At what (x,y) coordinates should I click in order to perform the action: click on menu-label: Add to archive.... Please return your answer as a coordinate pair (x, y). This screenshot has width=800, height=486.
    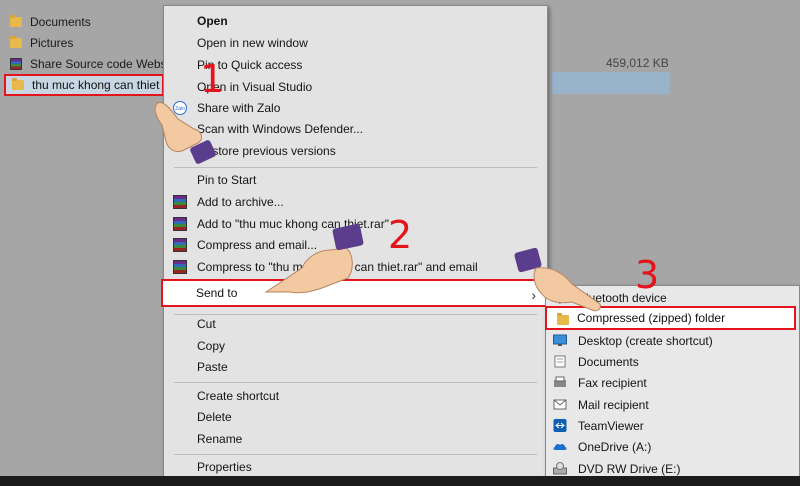
    Looking at the image, I should click on (240, 202).